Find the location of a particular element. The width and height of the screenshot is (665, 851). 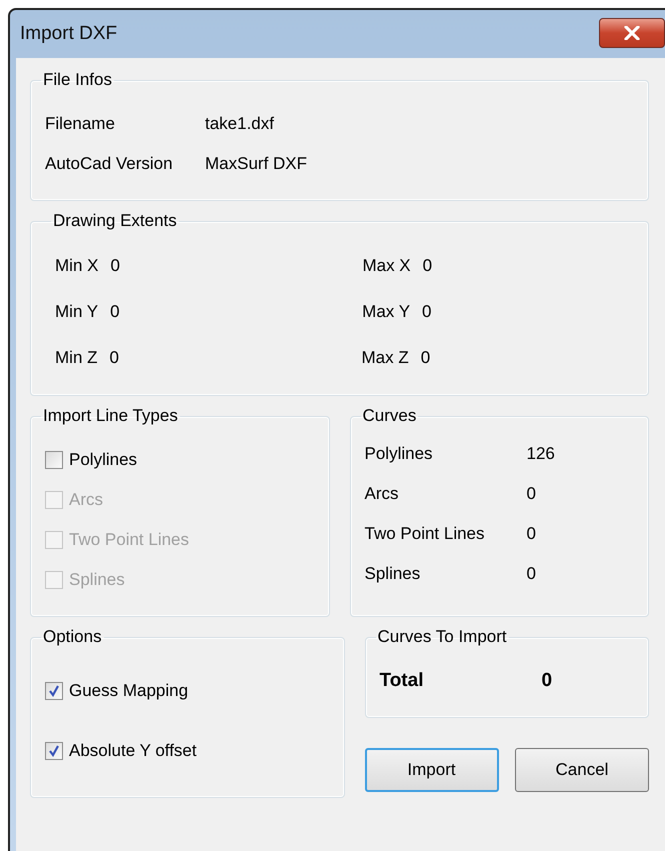

field-label: Min Y is located at coordinates (76, 312).